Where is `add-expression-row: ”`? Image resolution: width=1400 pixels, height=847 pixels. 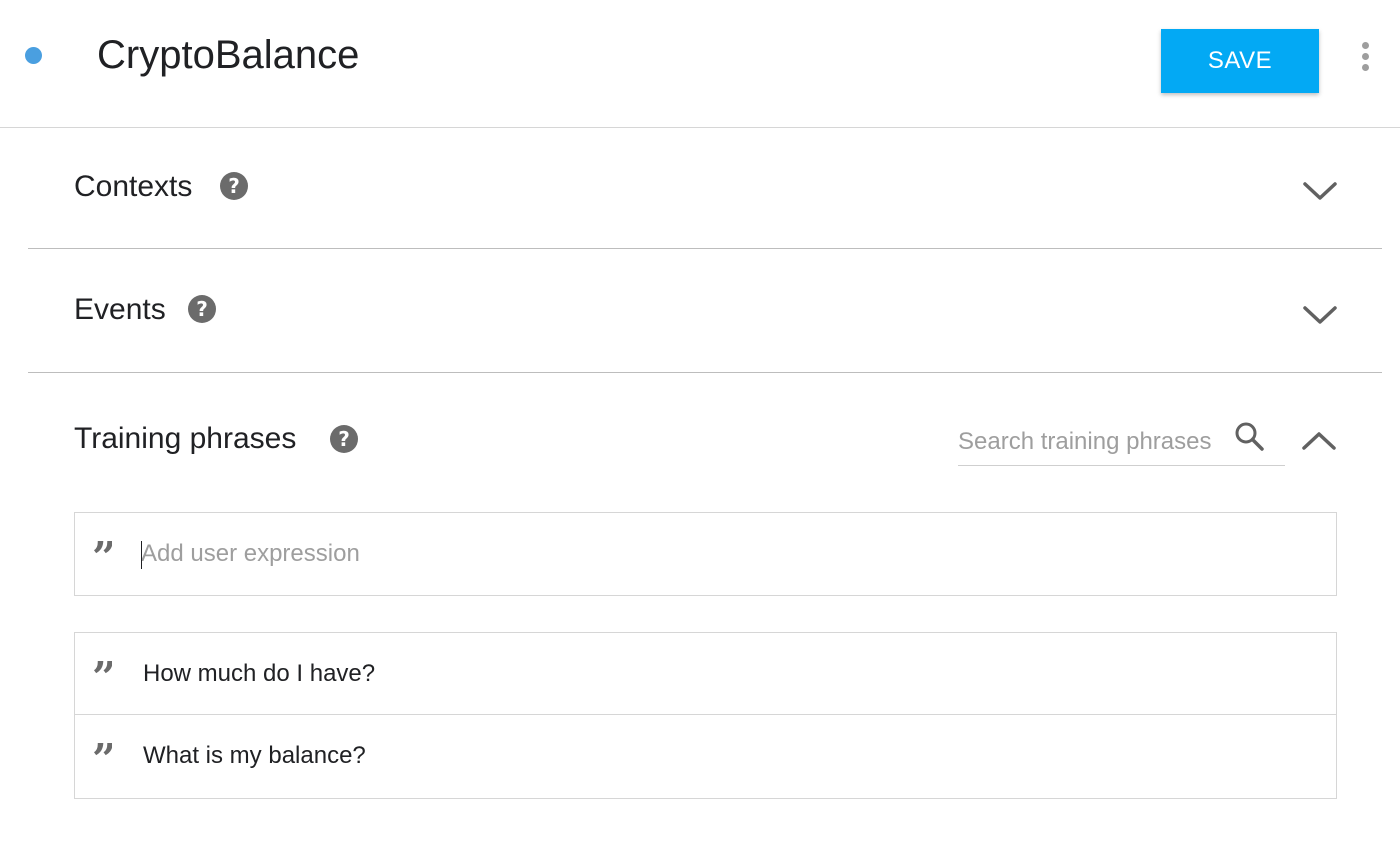
add-expression-row: ” is located at coordinates (705, 554).